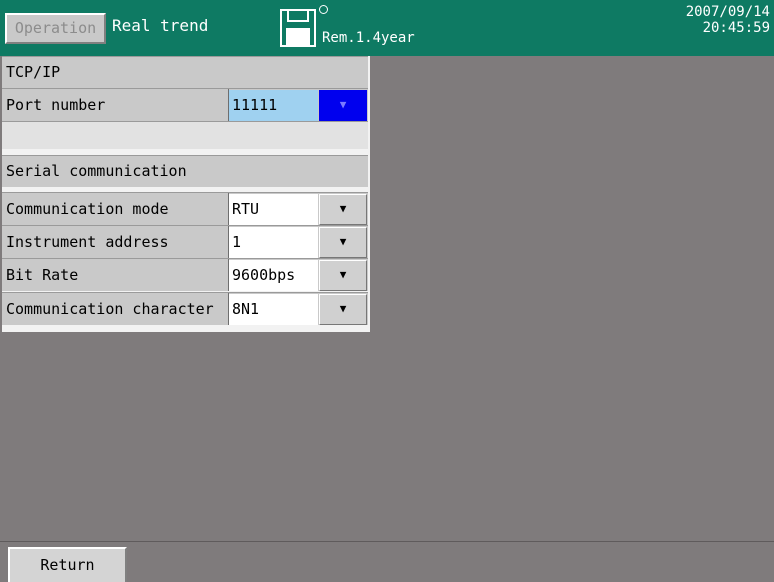  I want to click on operation-button: Operation, so click(55, 28).